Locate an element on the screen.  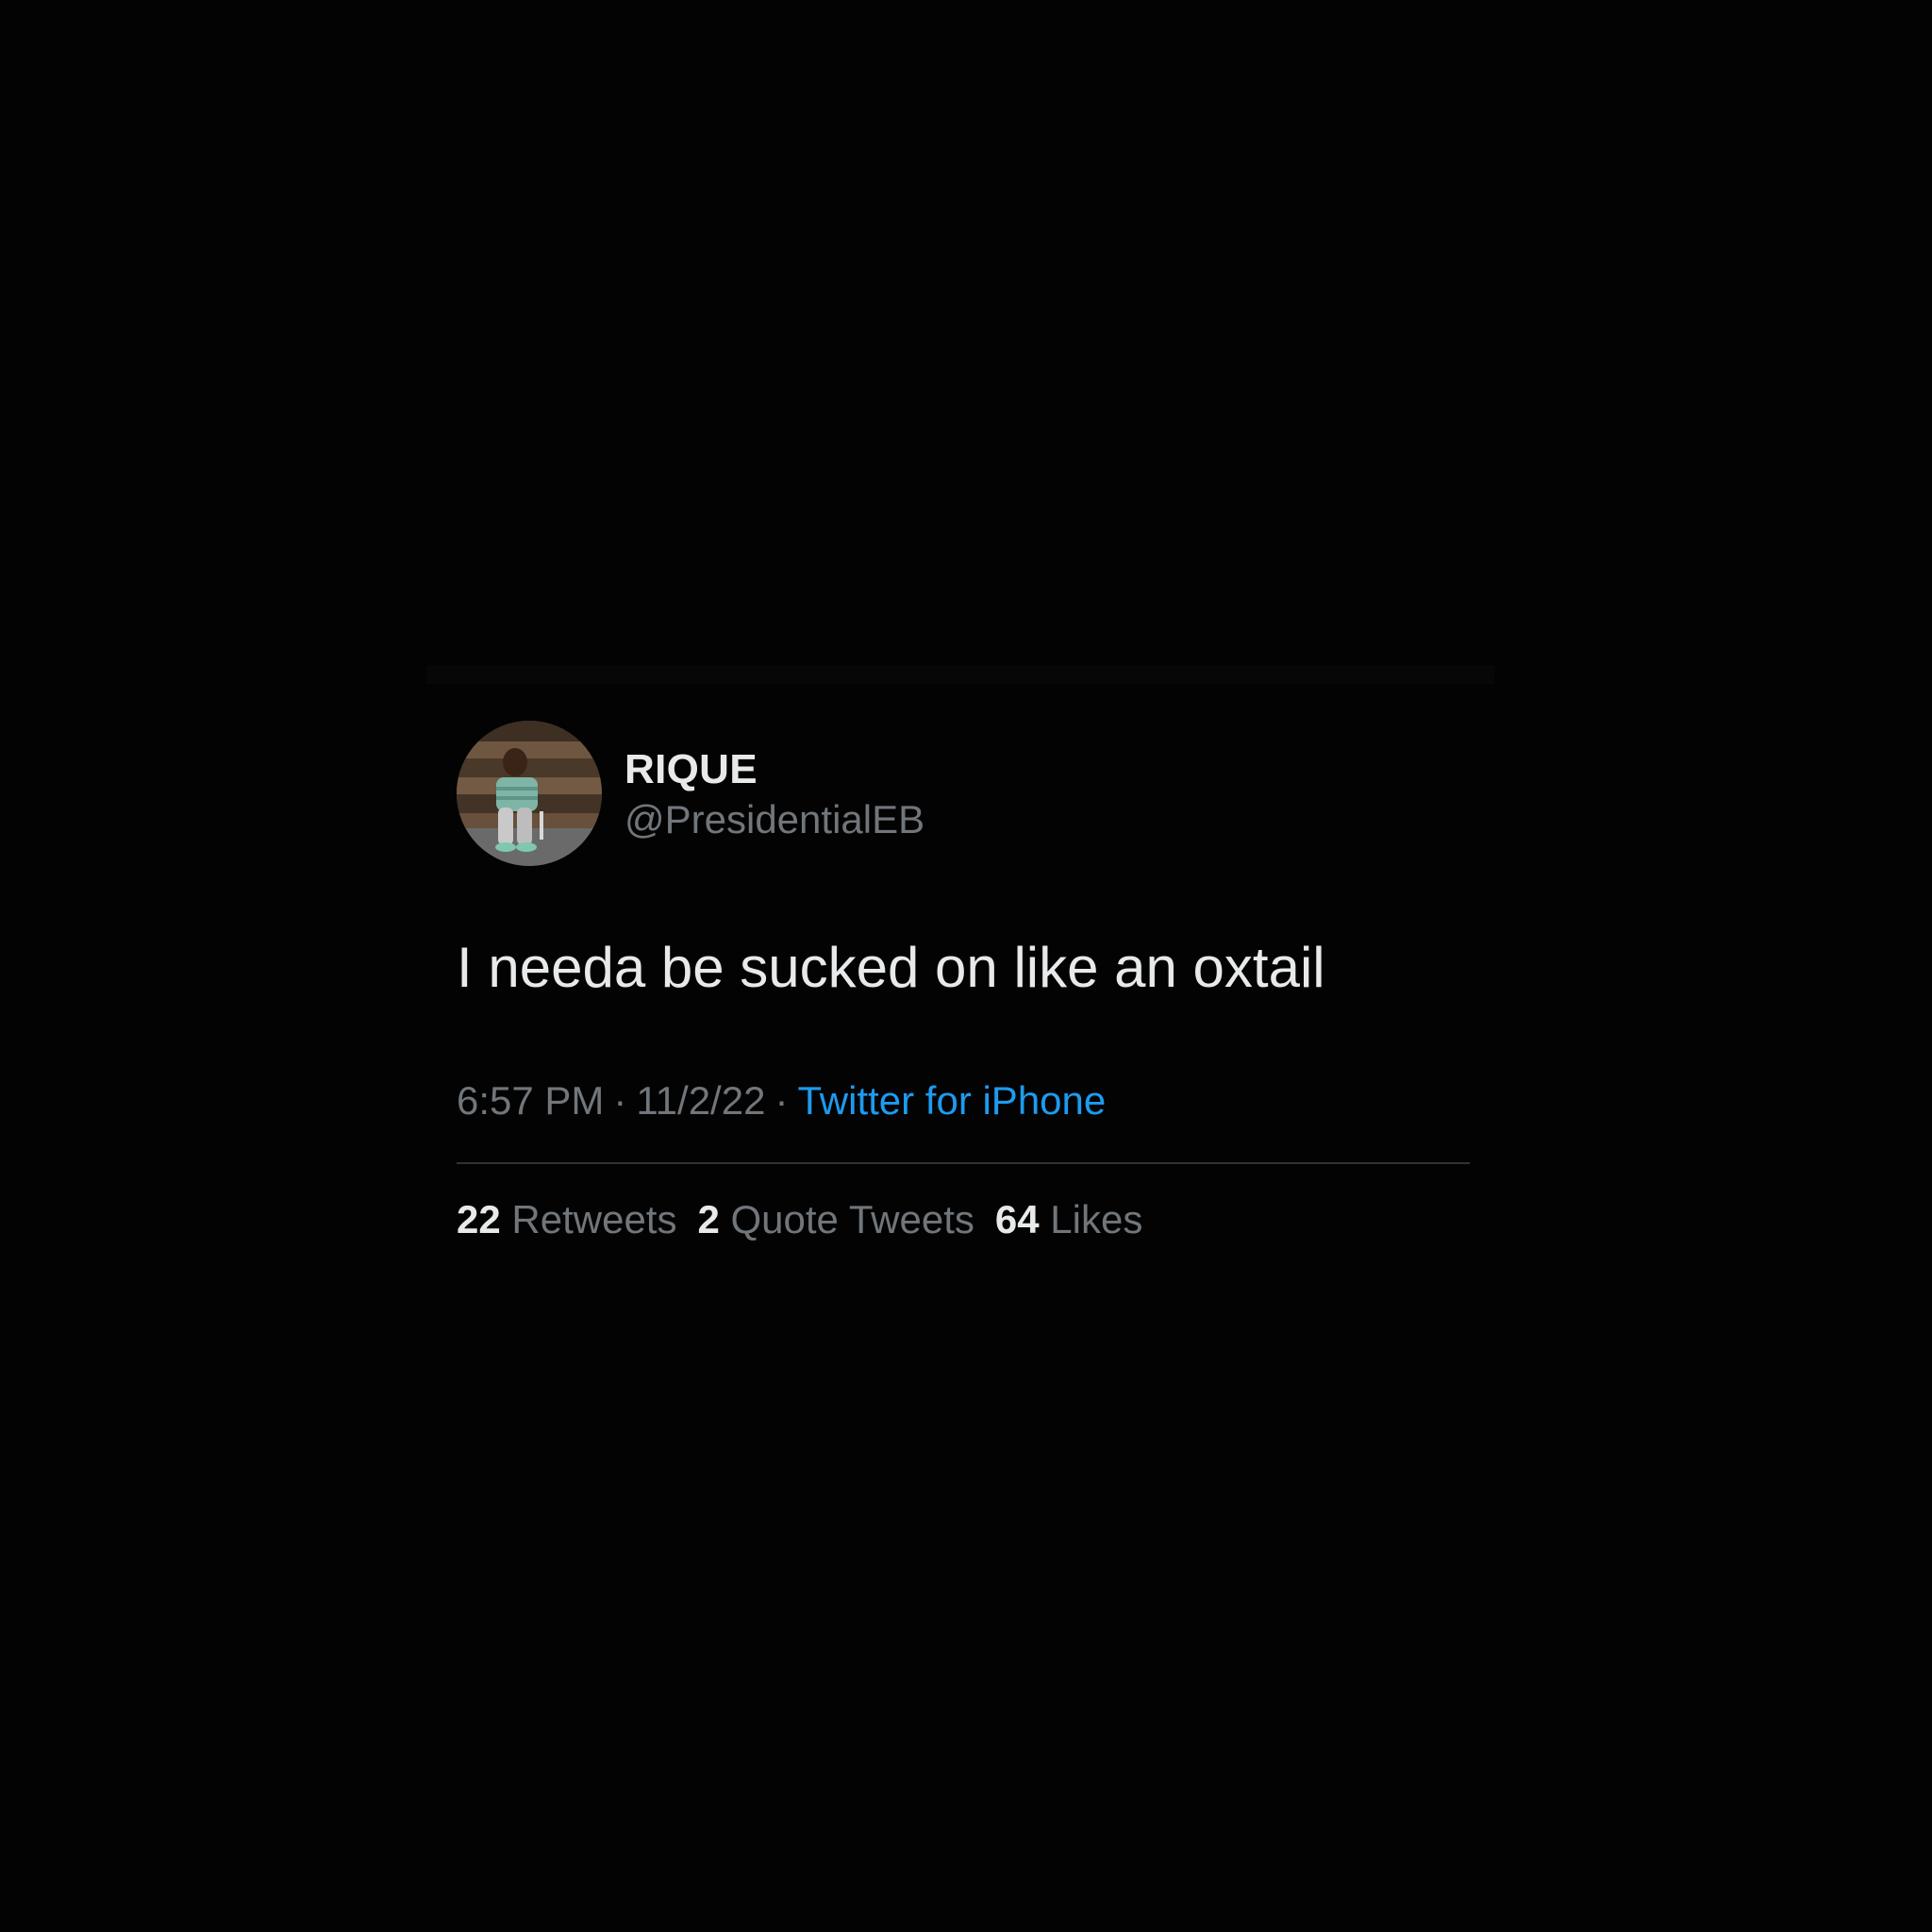
quote-tweets-label: Quote Tweets is located at coordinates (852, 1219).